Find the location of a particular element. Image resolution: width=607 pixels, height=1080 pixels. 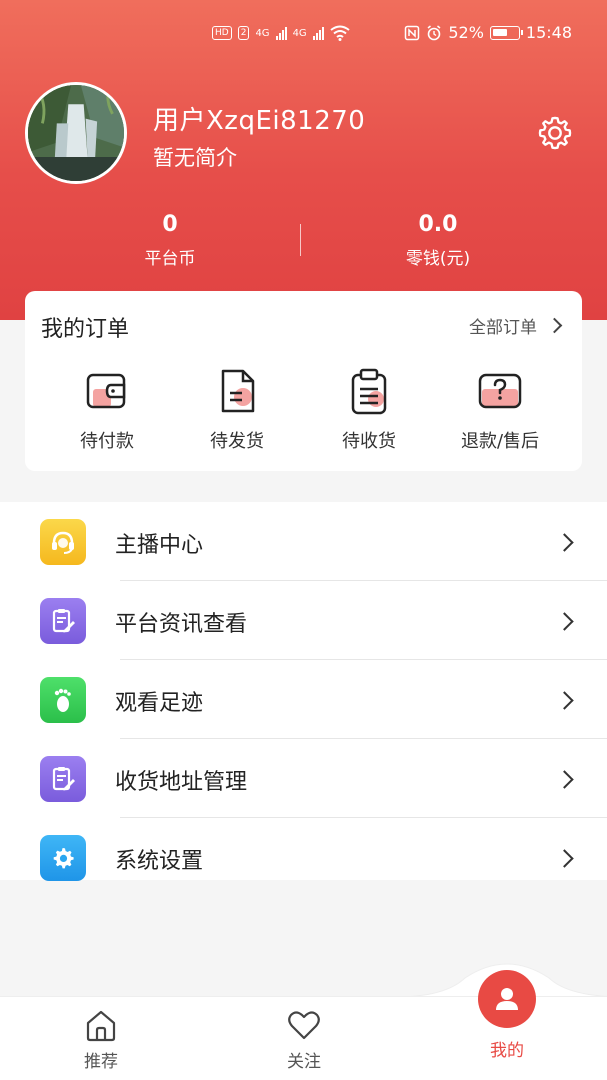

platform-coins-label: 平台币 is located at coordinates (170, 259).